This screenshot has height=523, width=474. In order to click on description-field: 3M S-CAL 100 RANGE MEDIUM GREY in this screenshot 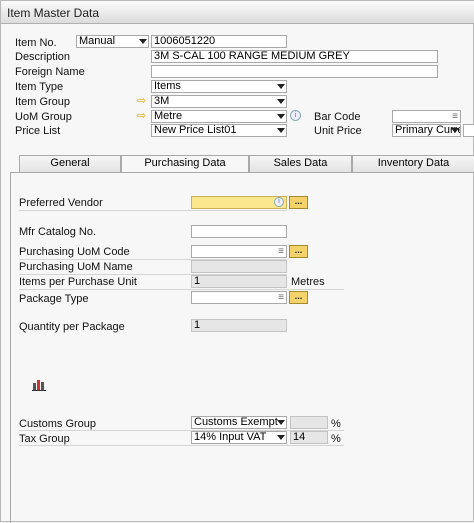, I will do `click(294, 56)`.